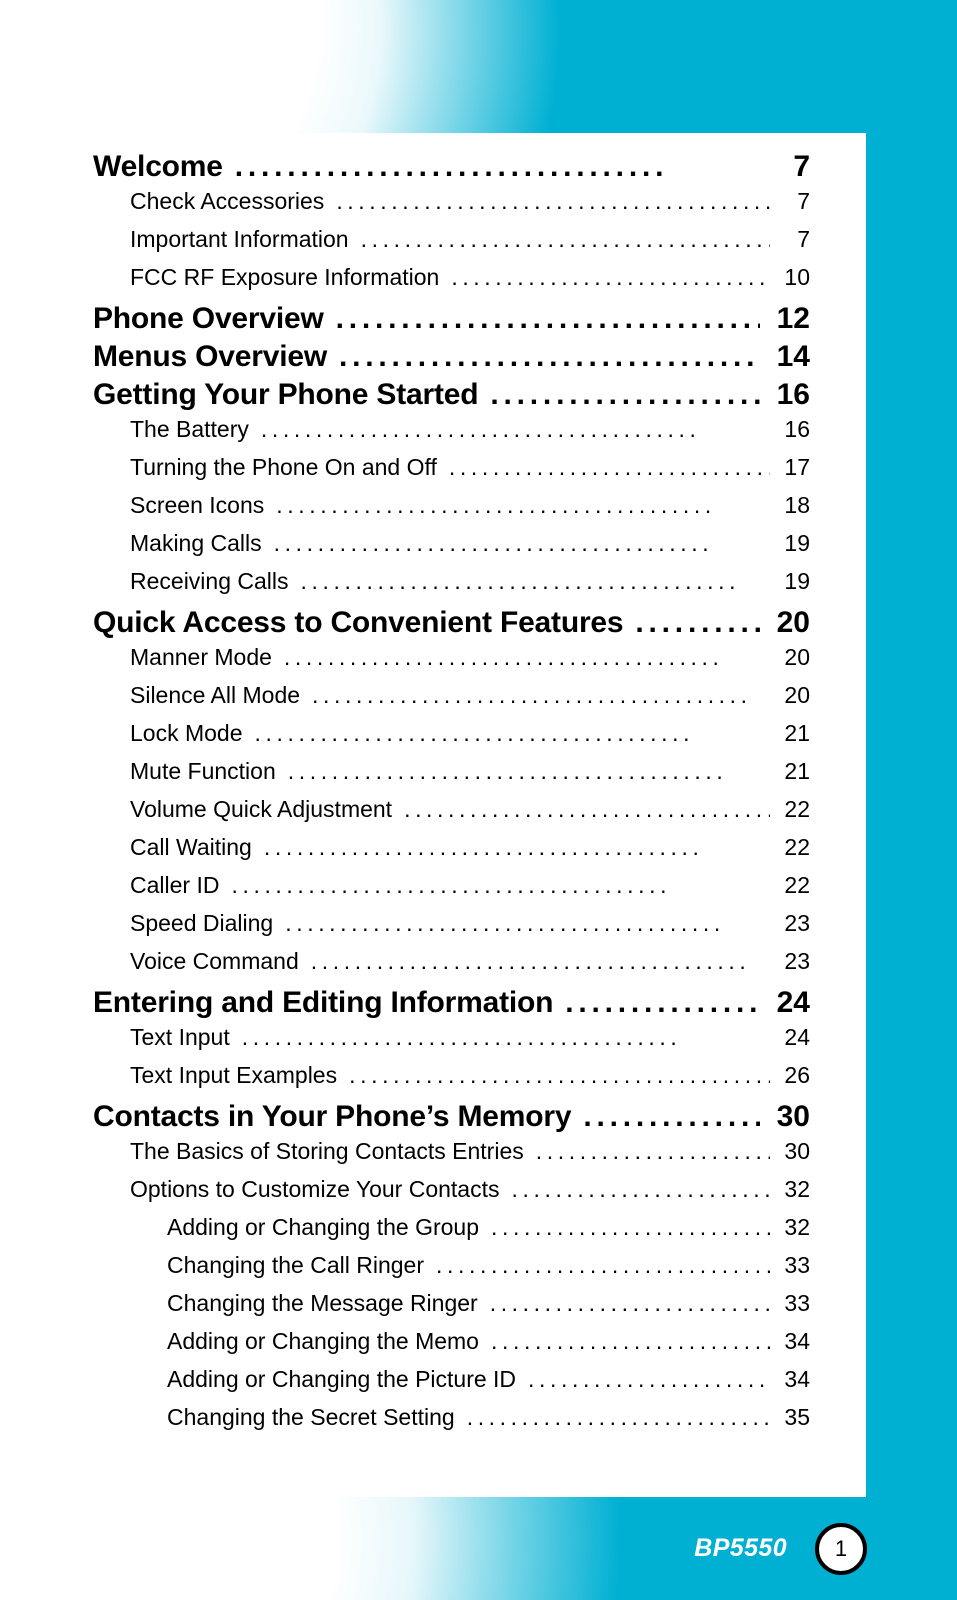 Image resolution: width=957 pixels, height=1600 pixels. What do you see at coordinates (322, 1303) in the screenshot?
I see `toc-entry-label: Changing the Message Ringer` at bounding box center [322, 1303].